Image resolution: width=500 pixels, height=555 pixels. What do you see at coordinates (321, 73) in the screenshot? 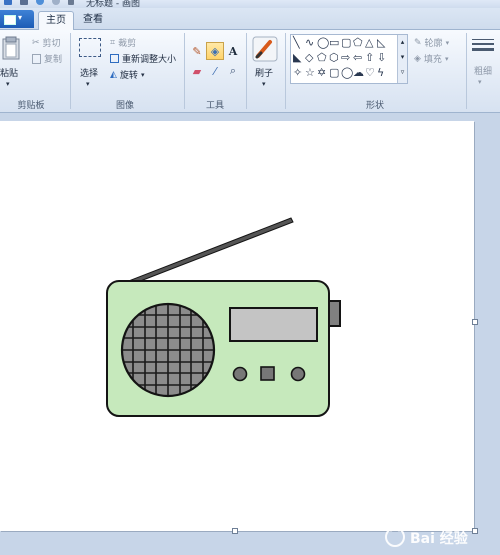
I see `six-point-star-shape-icon: ✡` at bounding box center [321, 73].